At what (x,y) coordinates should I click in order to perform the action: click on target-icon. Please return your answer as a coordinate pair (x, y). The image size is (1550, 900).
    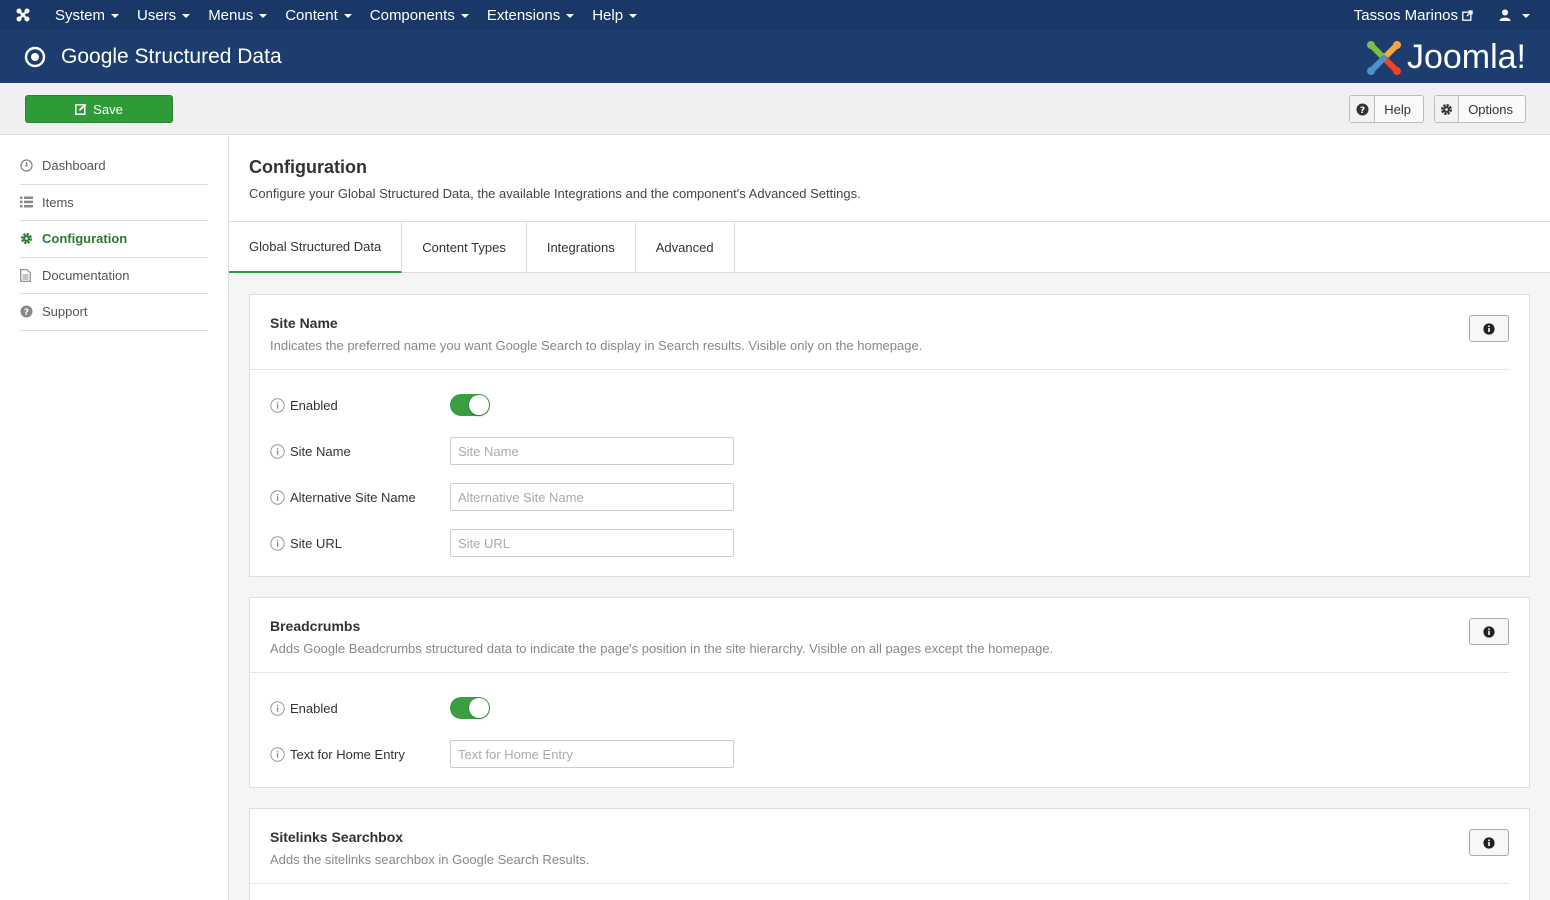
    Looking at the image, I should click on (35, 57).